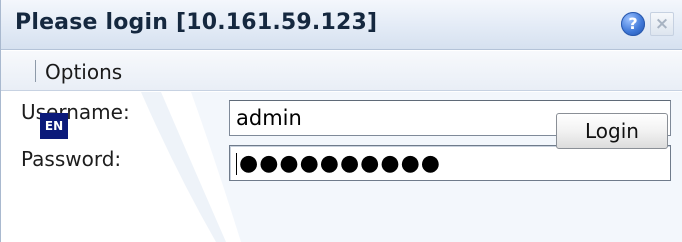  I want to click on username-value: admin, so click(269, 118).